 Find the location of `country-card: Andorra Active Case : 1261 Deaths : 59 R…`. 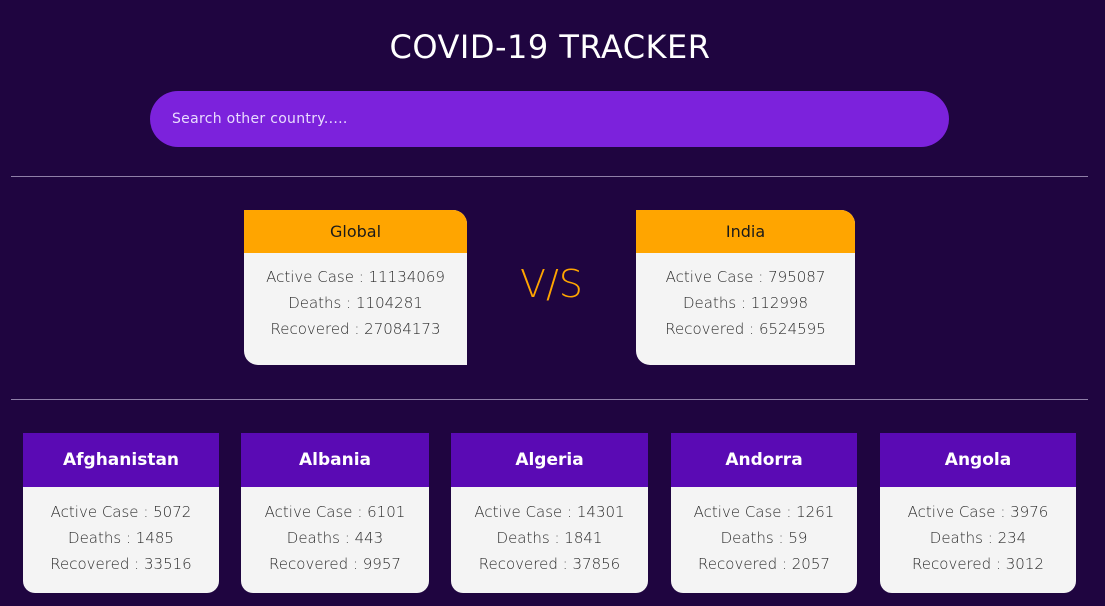

country-card: Andorra Active Case : 1261 Deaths : 59 R… is located at coordinates (764, 513).